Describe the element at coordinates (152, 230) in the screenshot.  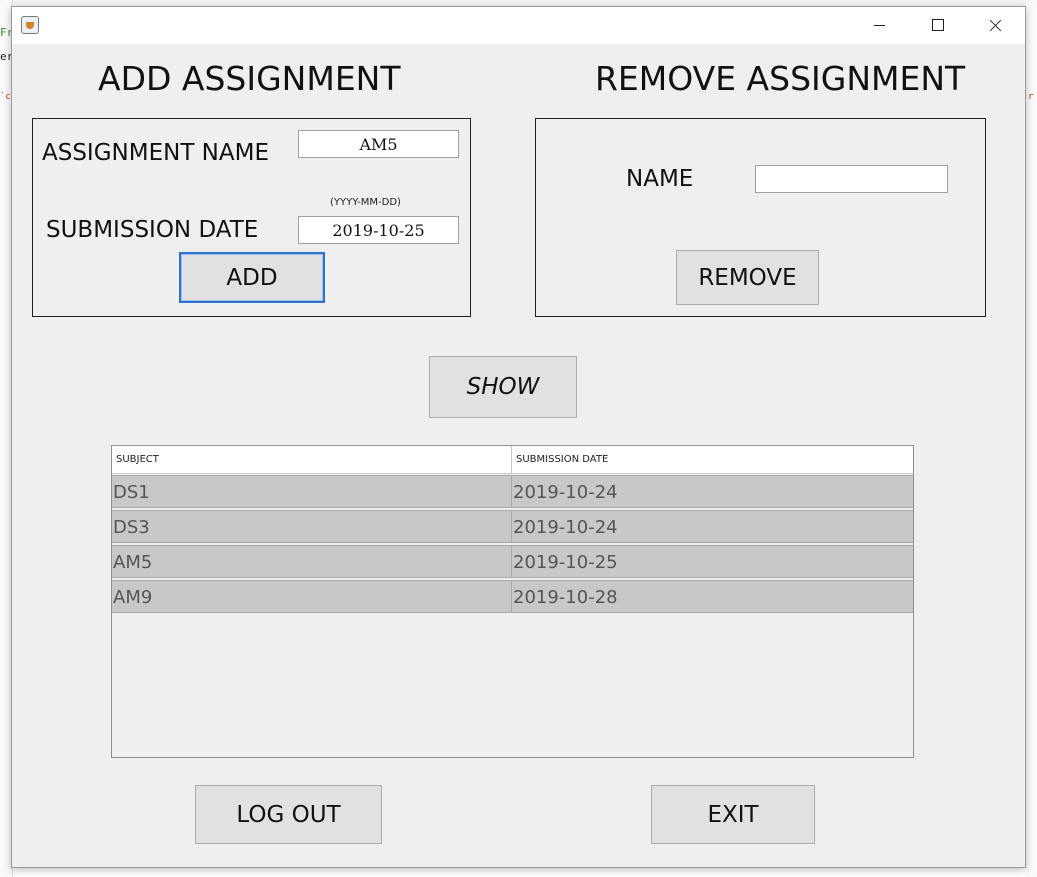
I see `submission-date-label: SUBMISSION DATE` at that location.